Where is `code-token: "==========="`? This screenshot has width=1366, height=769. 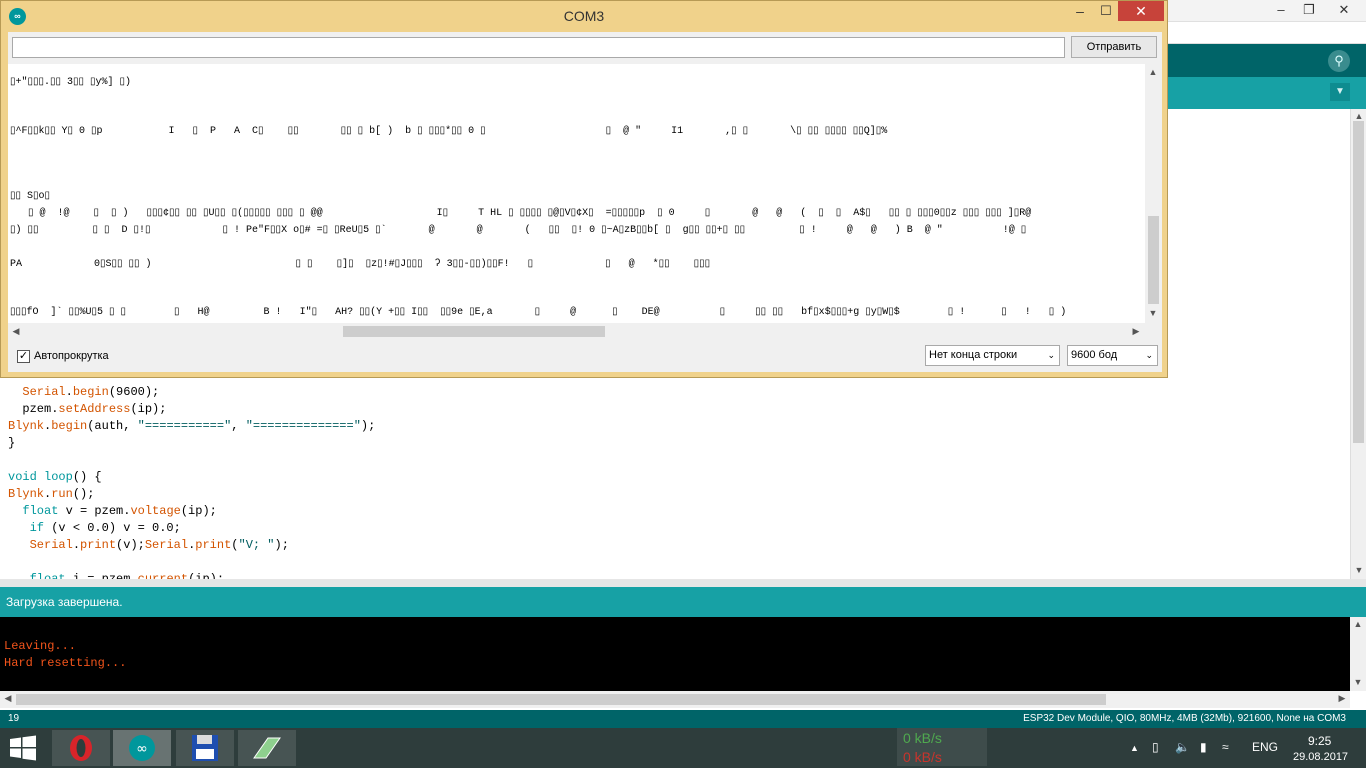
code-token: "===========" is located at coordinates (184, 426).